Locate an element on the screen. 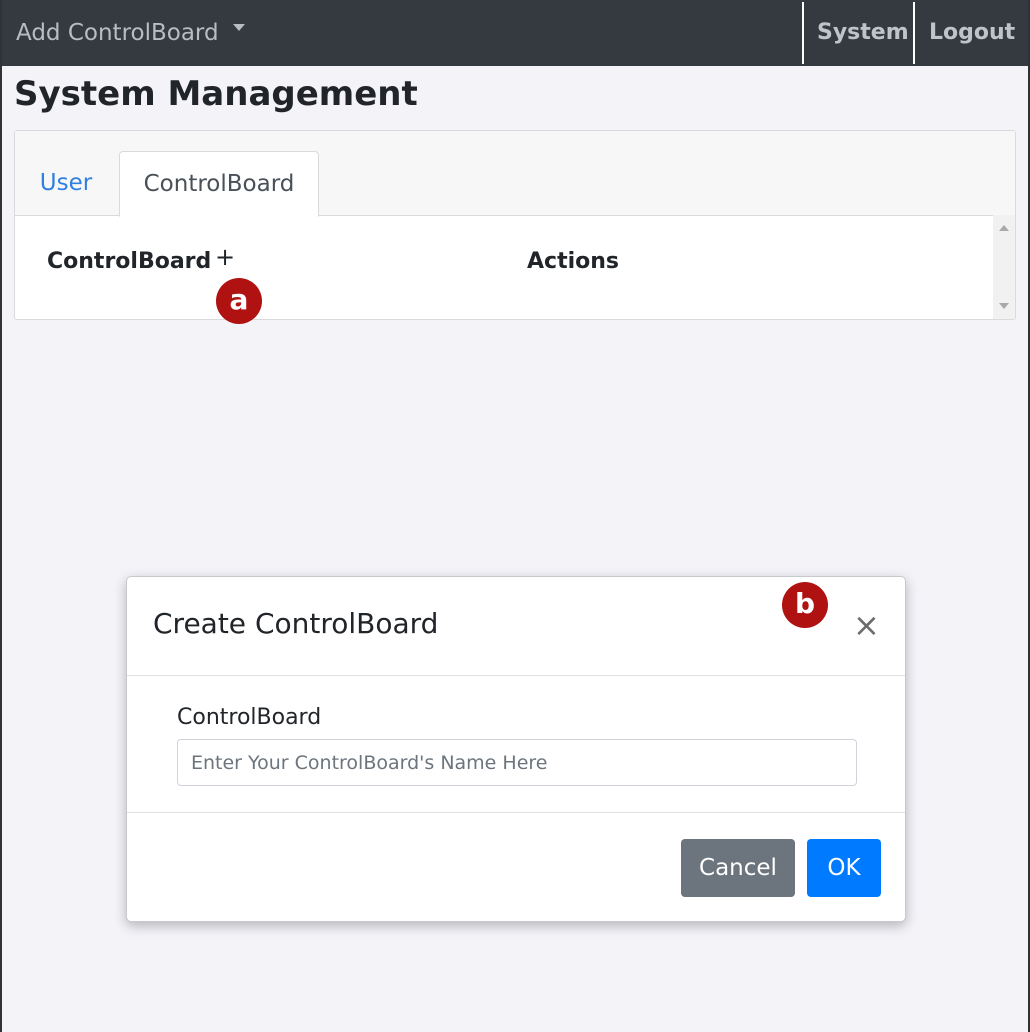 The height and width of the screenshot is (1032, 1030). top-navbar: Add ControlBoard System Logout is located at coordinates (515, 33).